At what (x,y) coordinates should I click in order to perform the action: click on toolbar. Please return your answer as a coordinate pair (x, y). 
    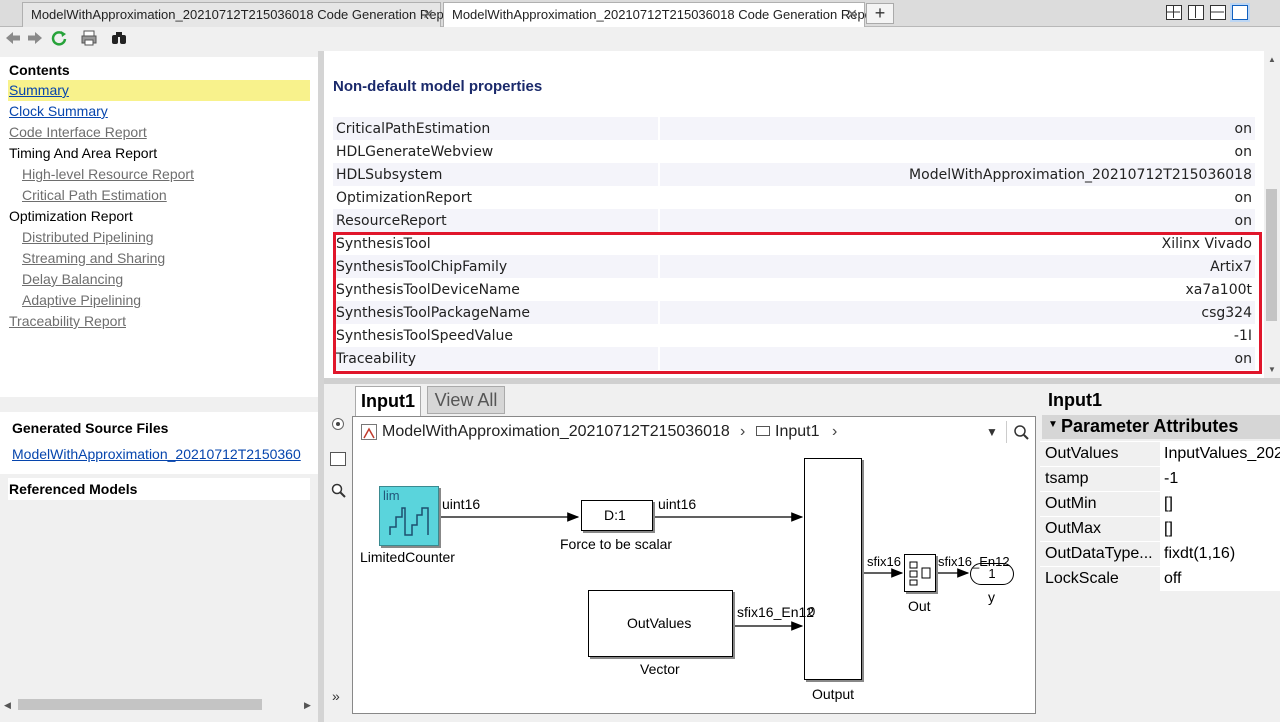
    Looking at the image, I should click on (640, 39).